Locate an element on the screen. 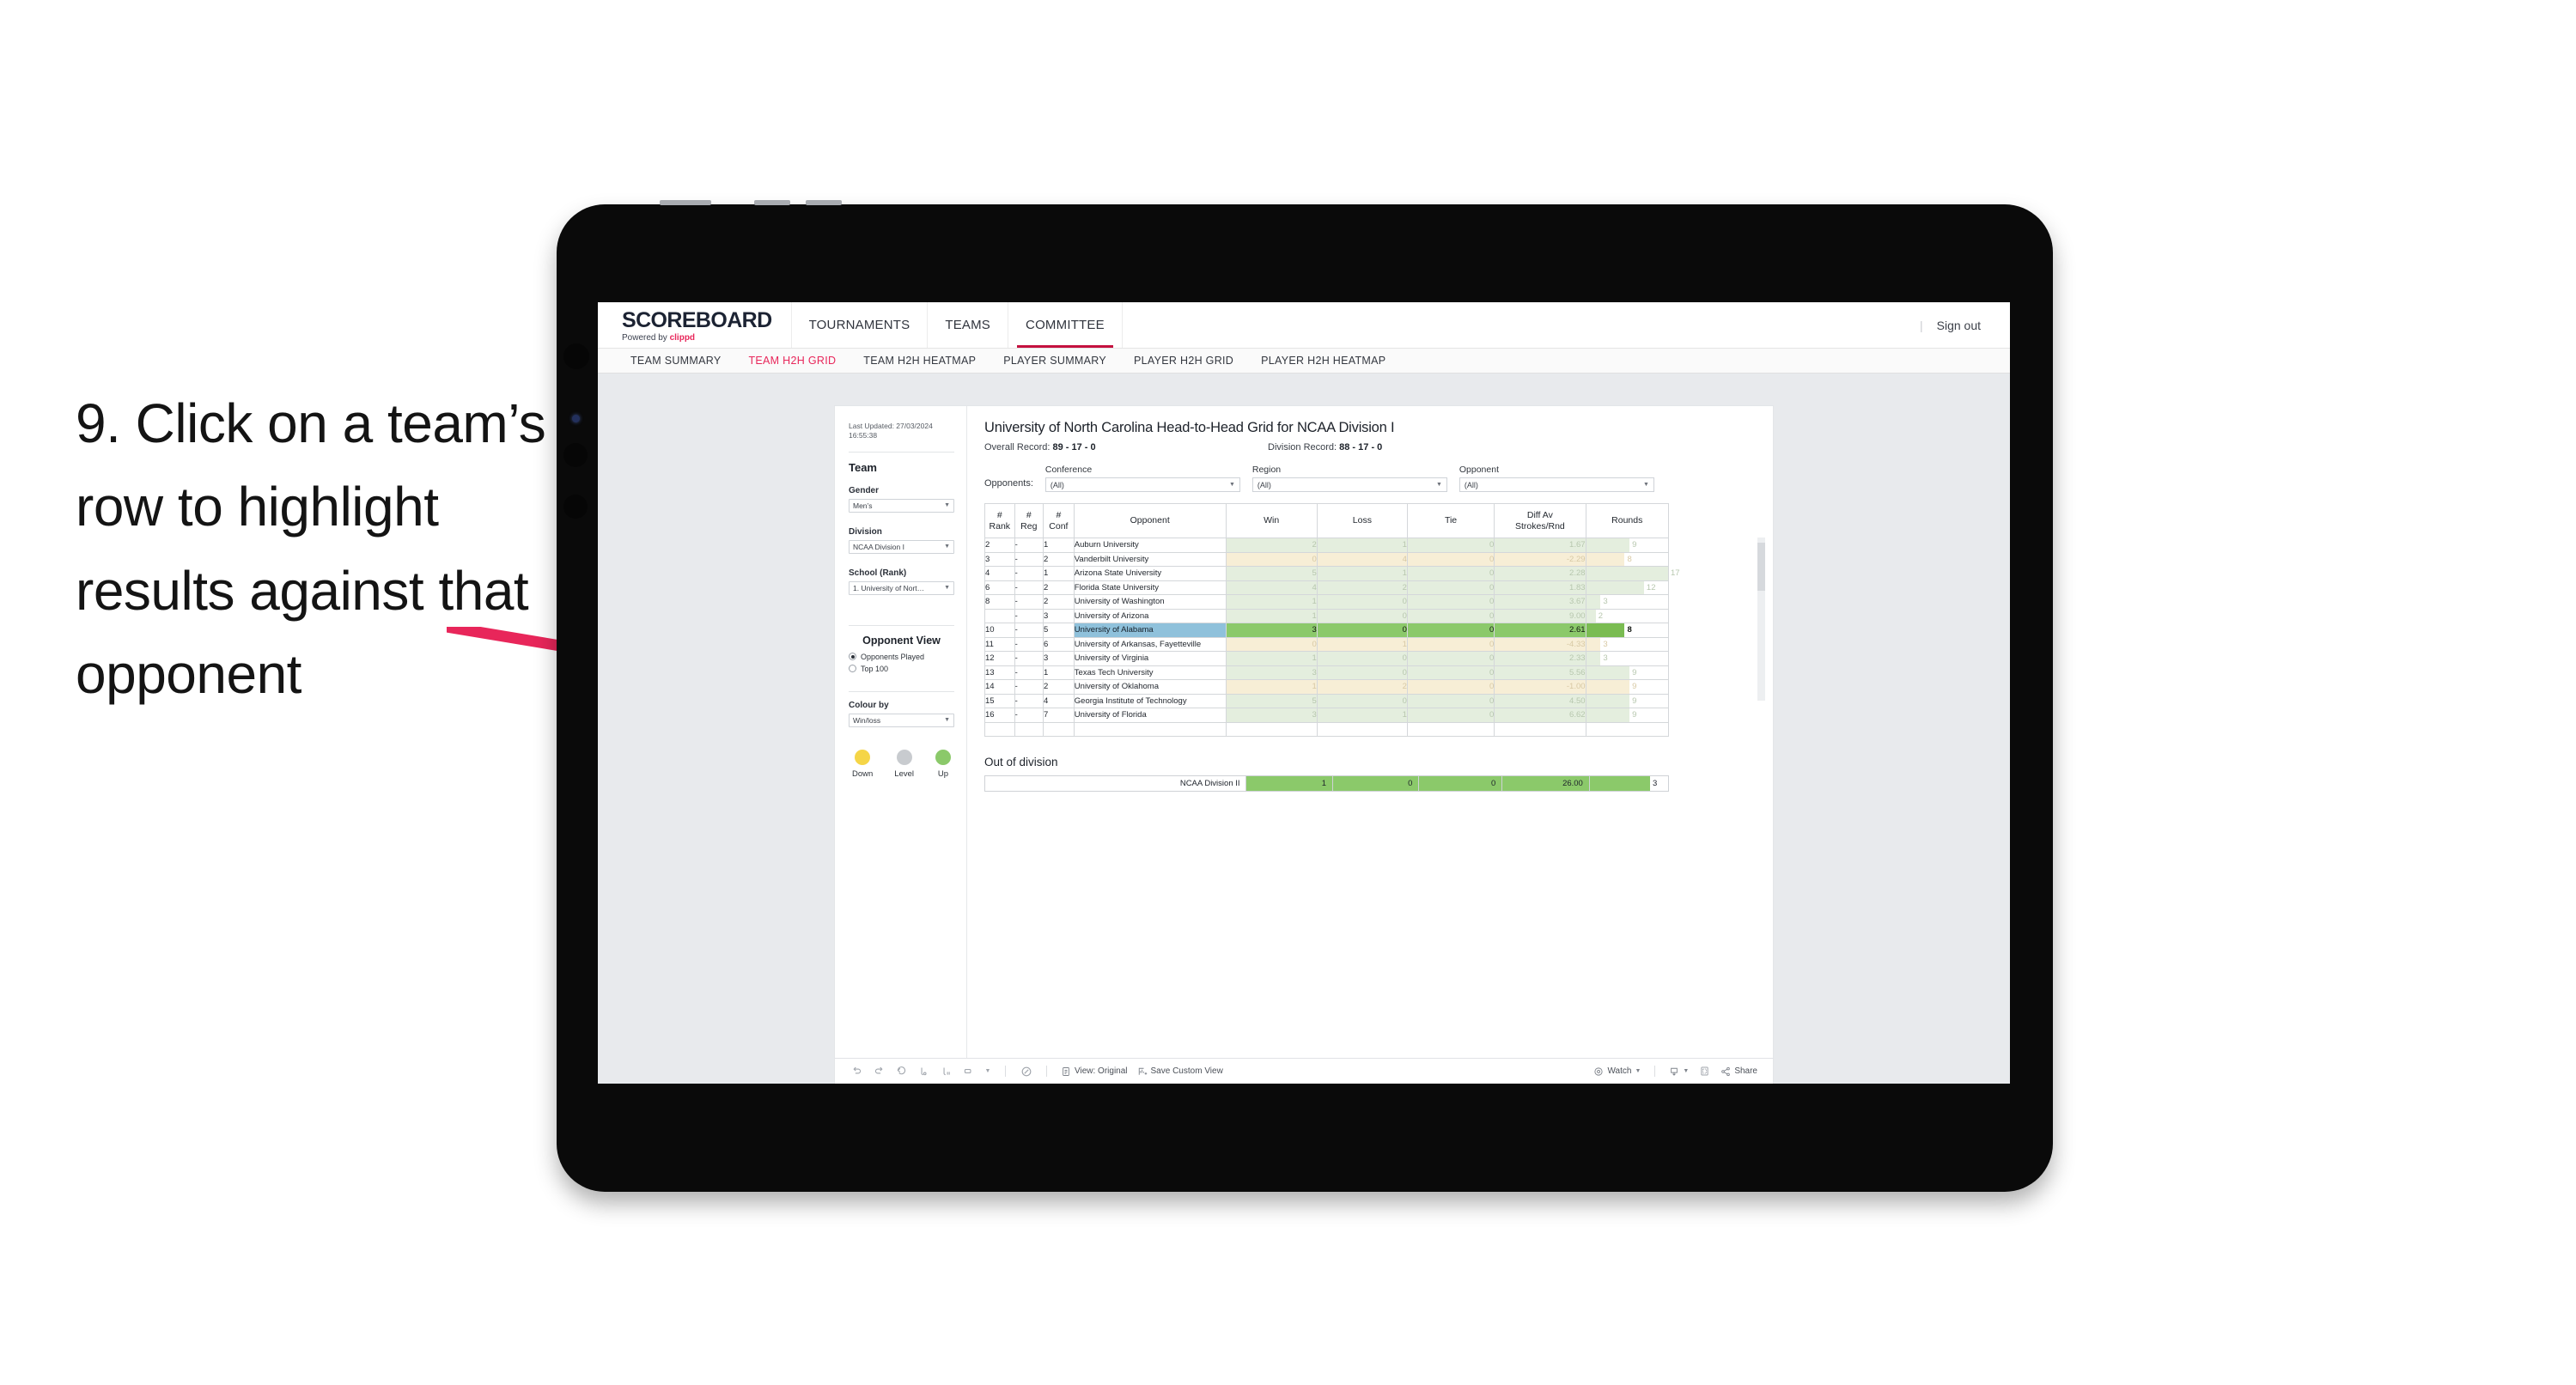 The width and height of the screenshot is (2576, 1385). refresh-icon is located at coordinates (924, 1071).